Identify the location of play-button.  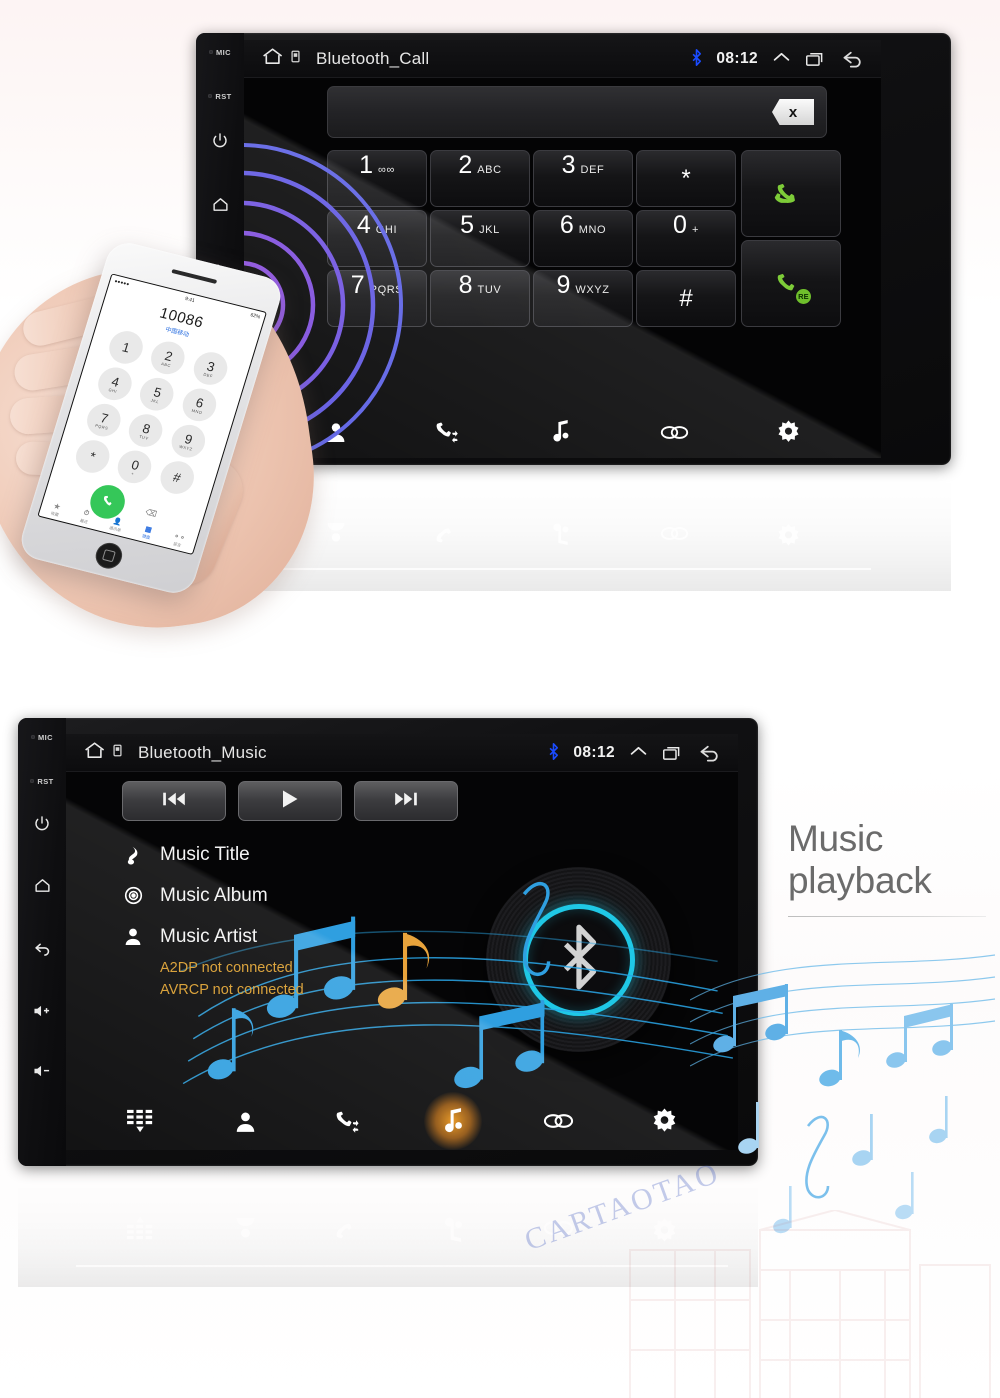
(290, 801).